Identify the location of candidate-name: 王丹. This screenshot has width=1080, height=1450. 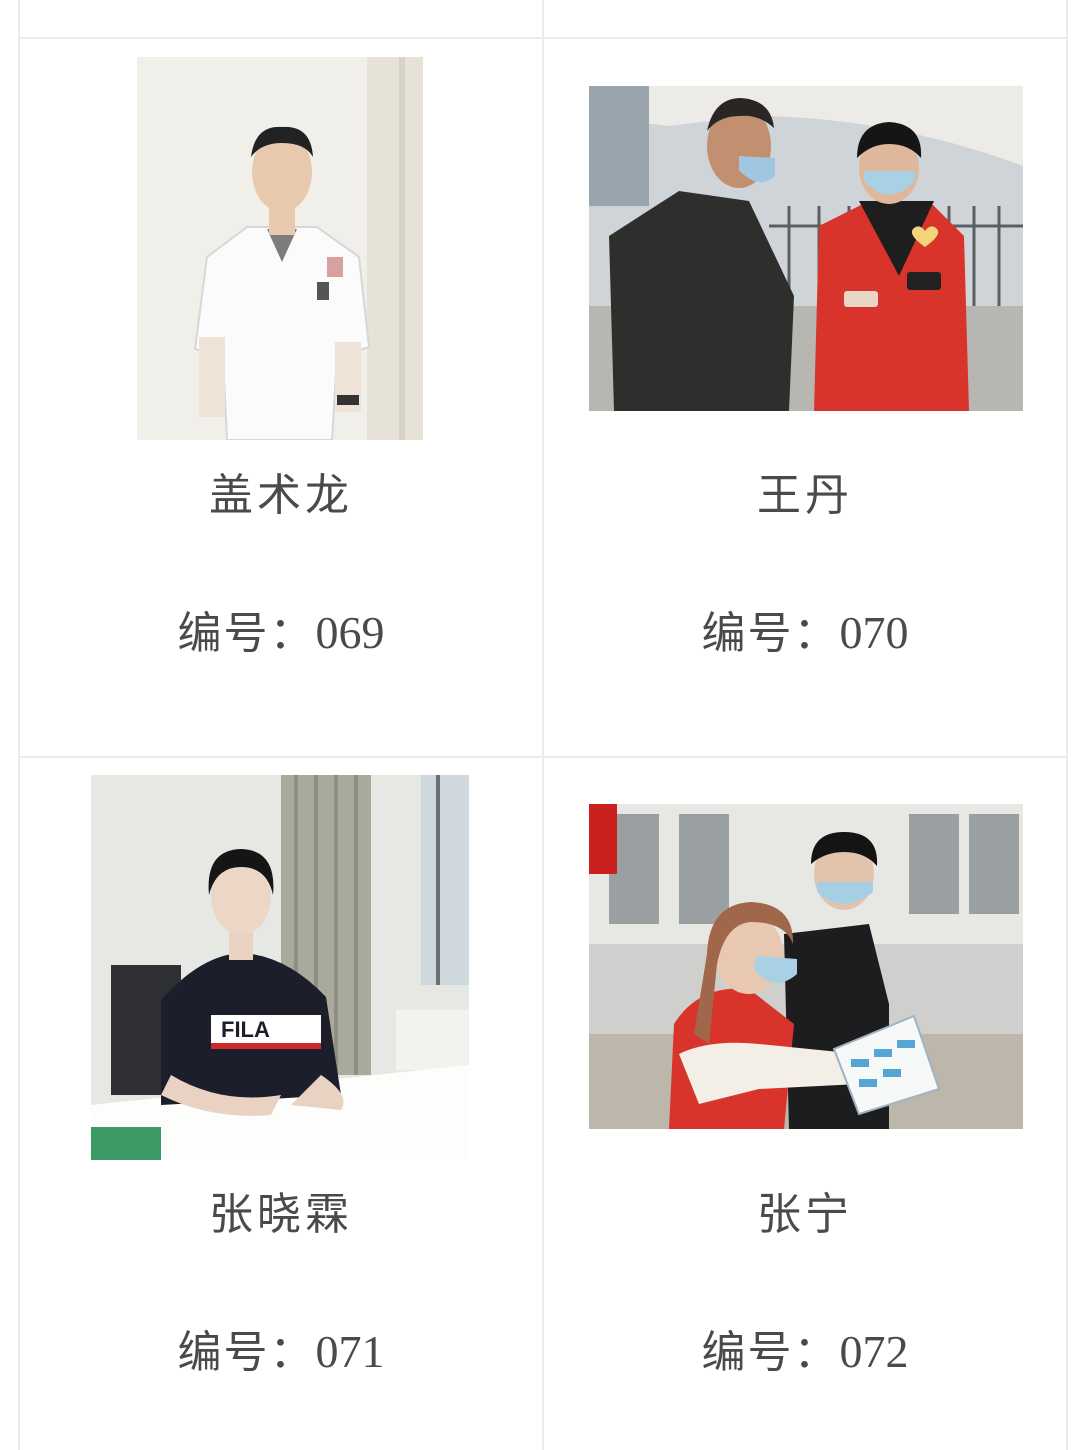
(805, 495).